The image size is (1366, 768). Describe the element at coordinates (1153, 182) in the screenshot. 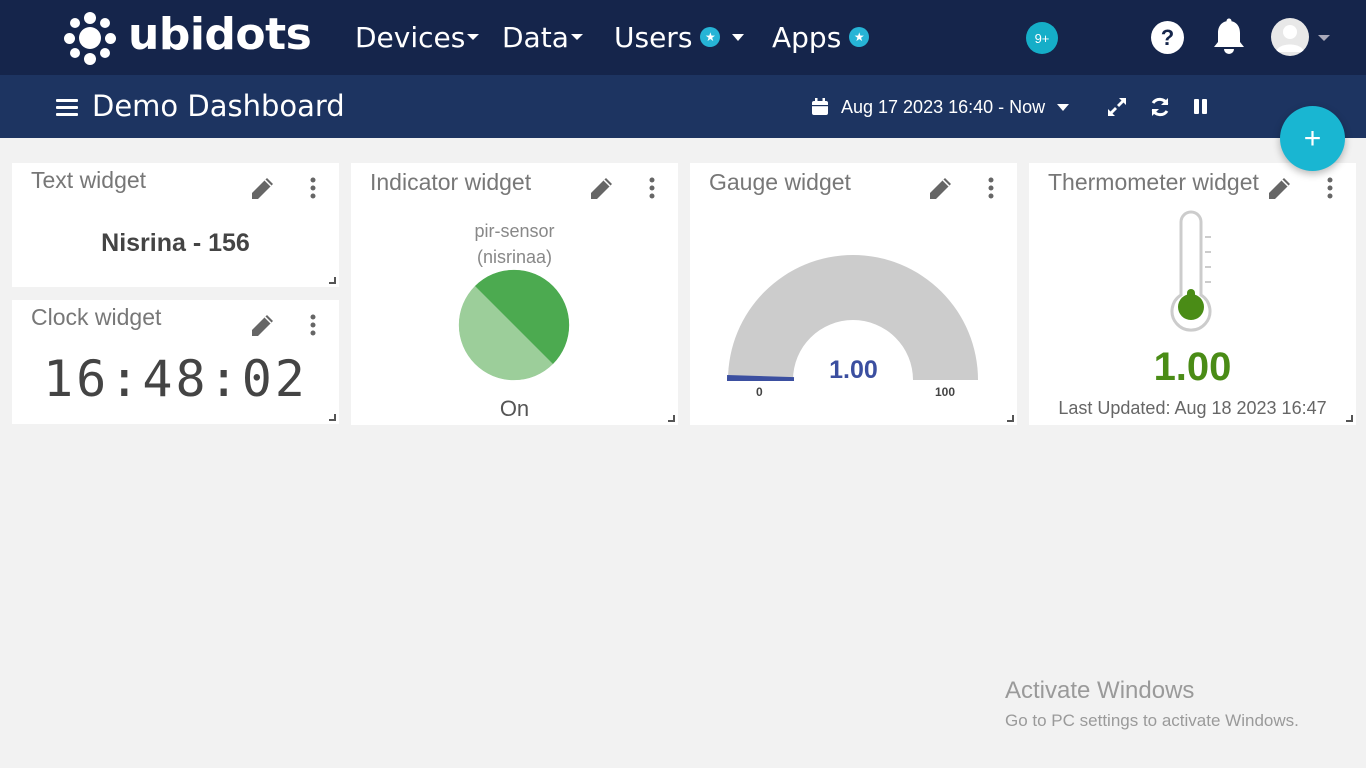

I see `widget-title: Thermometer widget` at that location.